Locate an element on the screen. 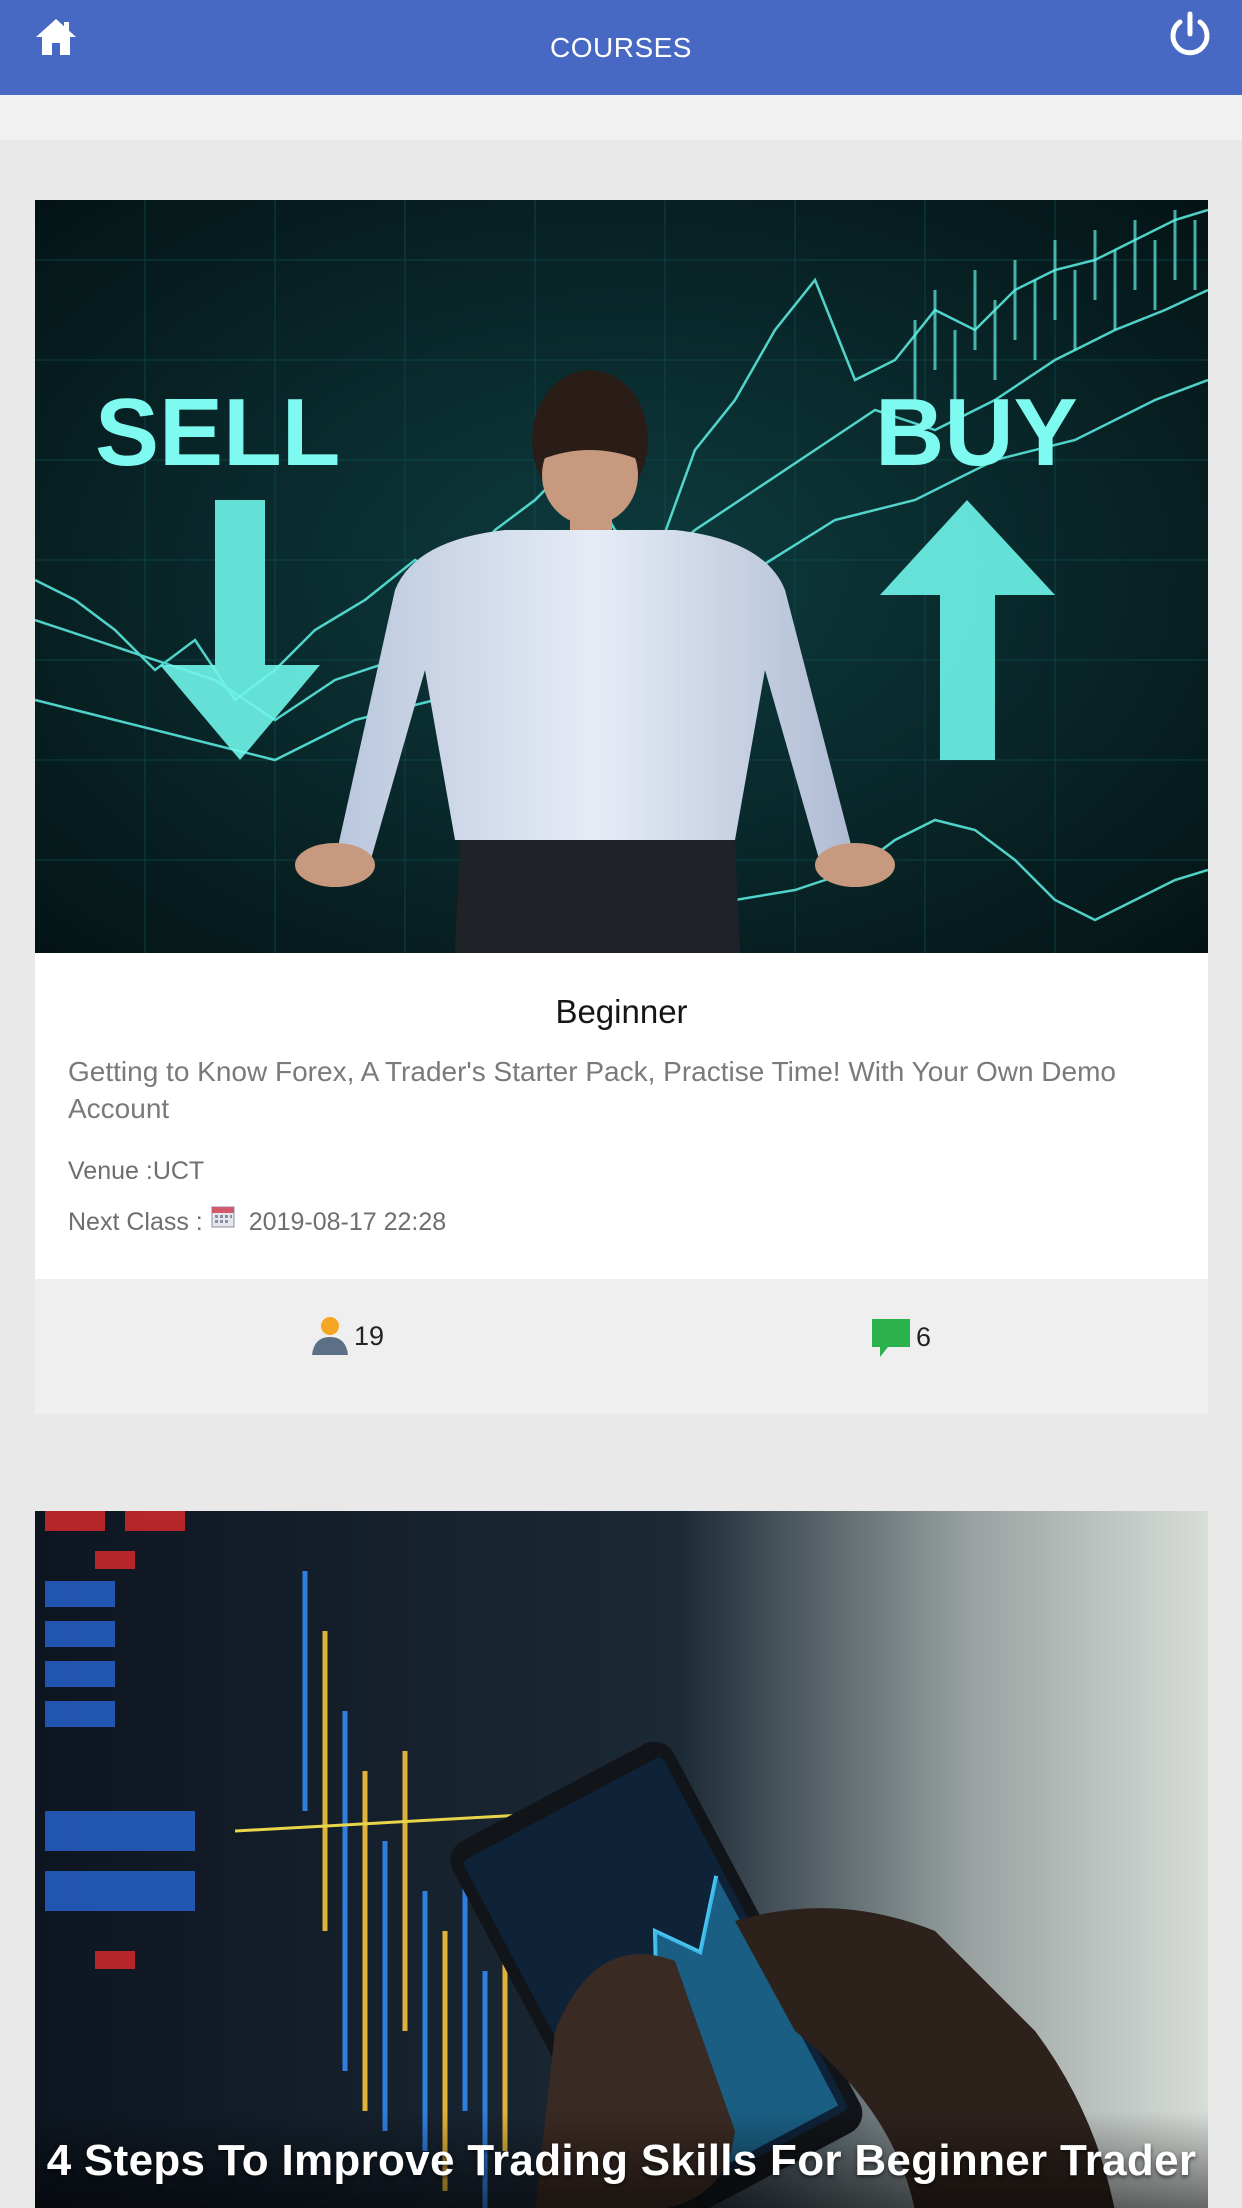 This screenshot has height=2208, width=1242. course-title: Beginner is located at coordinates (621, 1011).